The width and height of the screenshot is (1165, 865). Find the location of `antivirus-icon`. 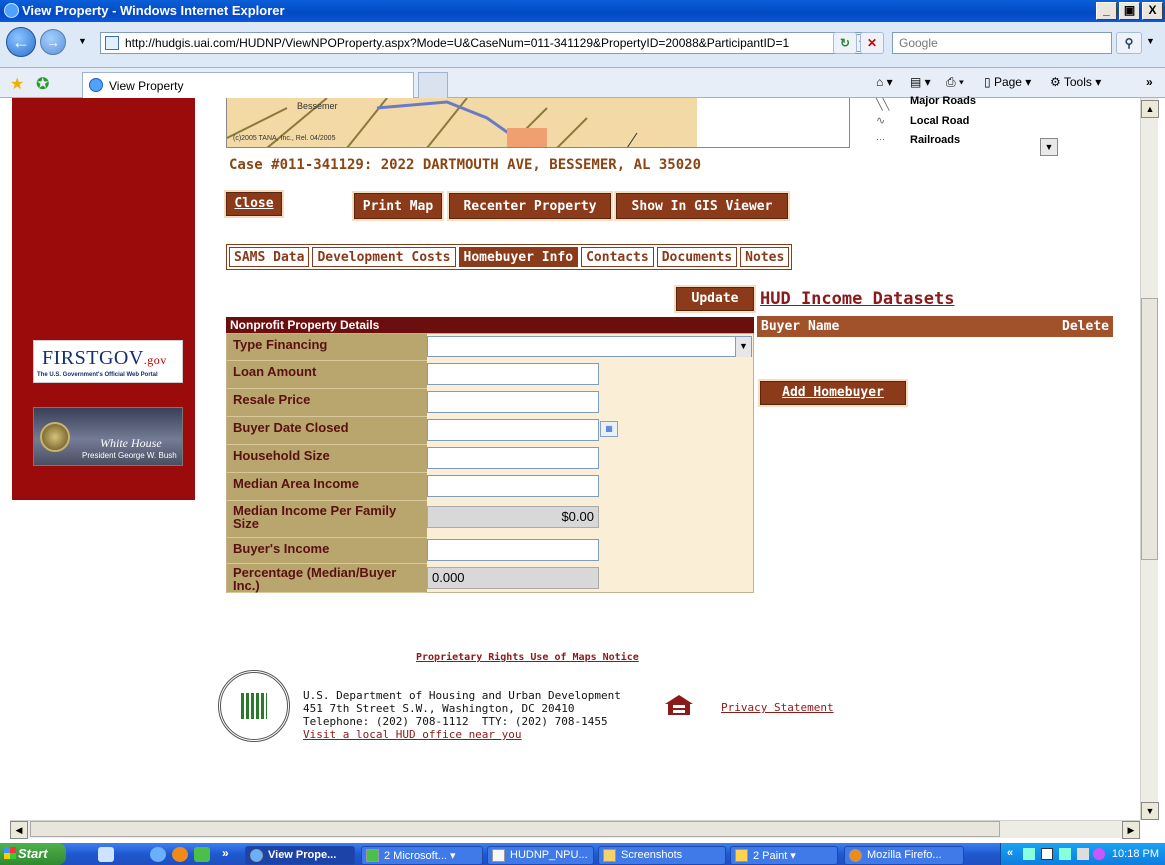

antivirus-icon is located at coordinates (1099, 854).